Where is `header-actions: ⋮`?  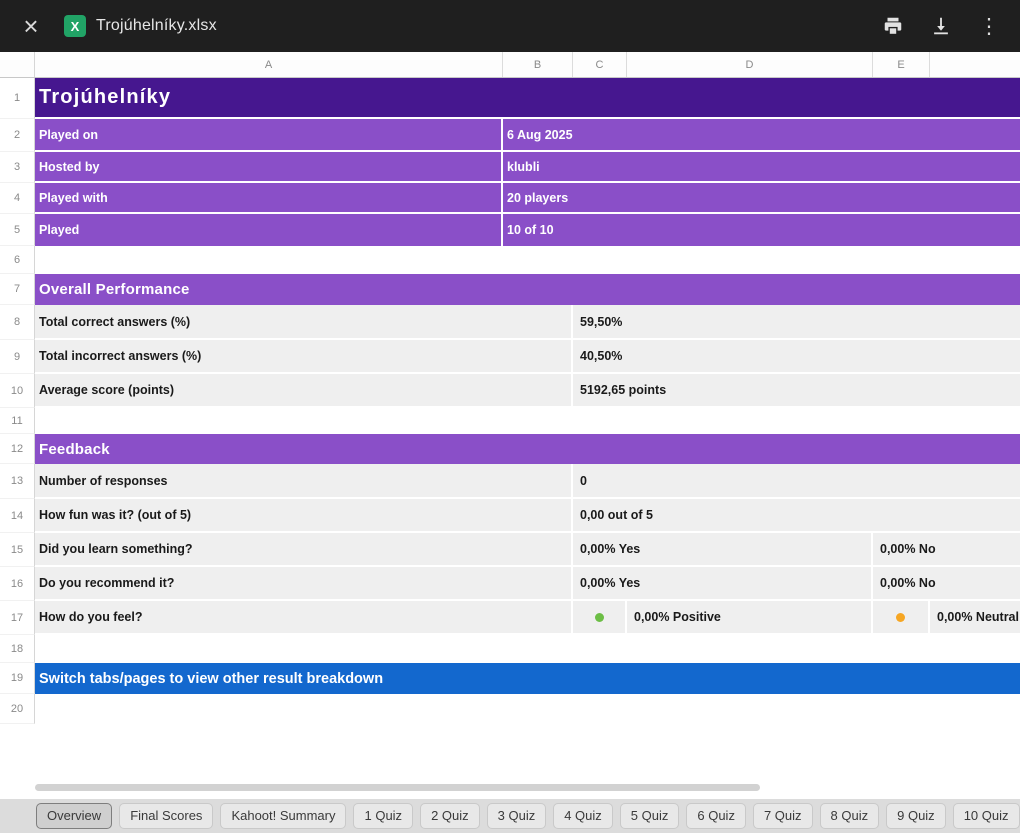
header-actions: ⋮ is located at coordinates (941, 26).